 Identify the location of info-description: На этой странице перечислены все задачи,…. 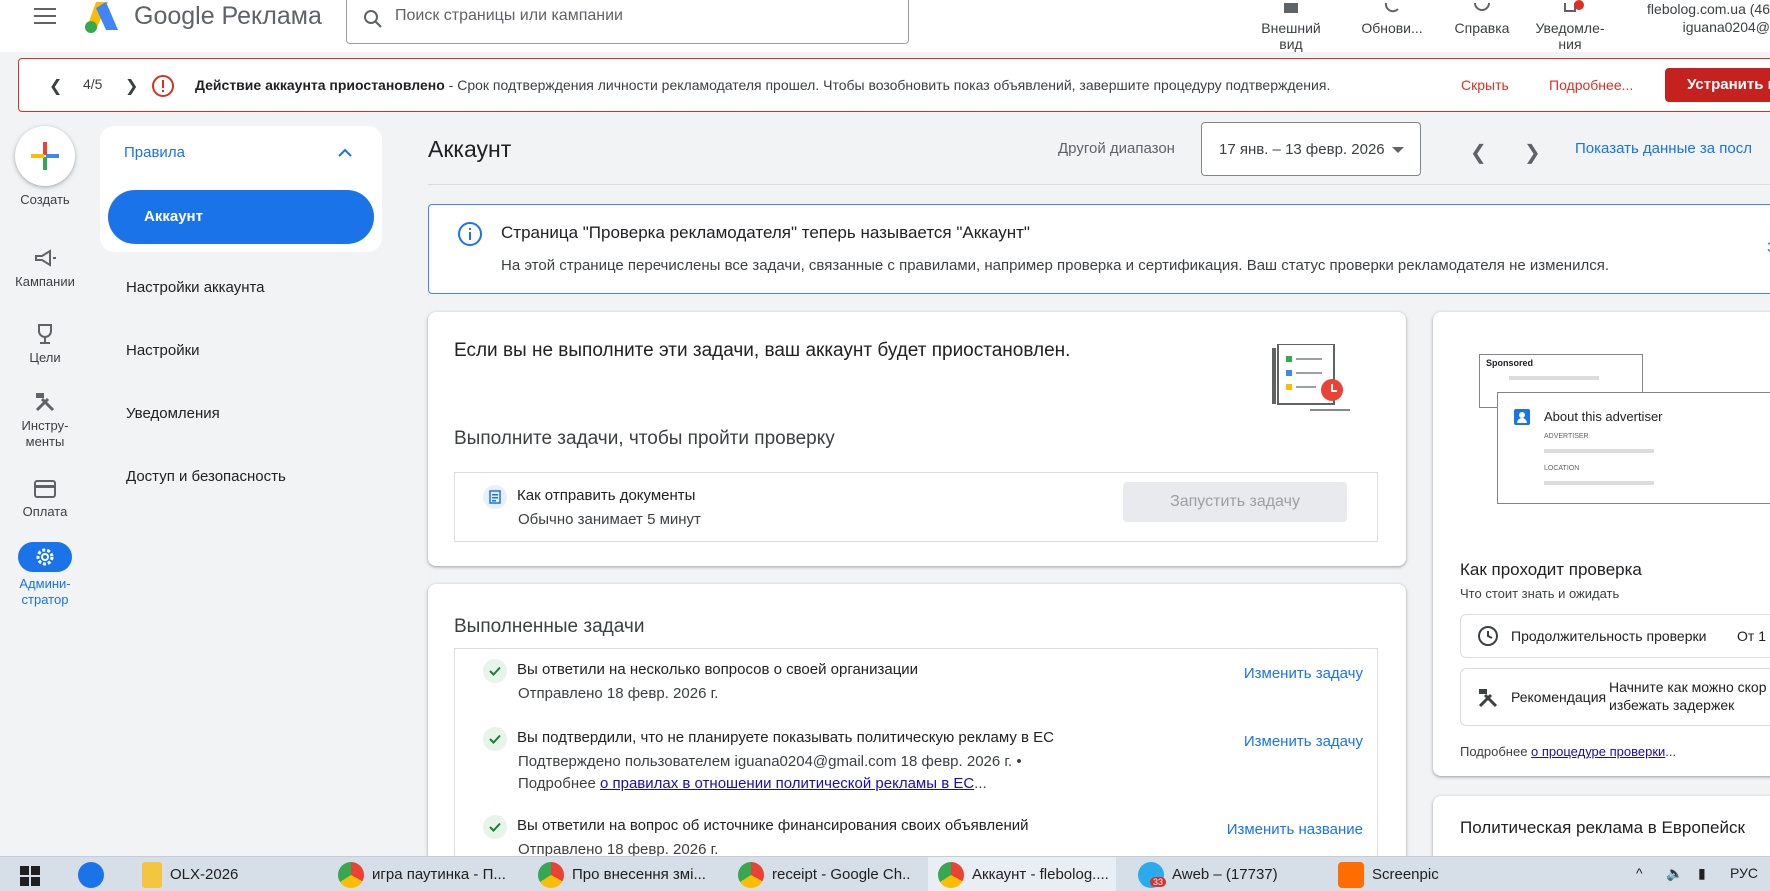
(1055, 265).